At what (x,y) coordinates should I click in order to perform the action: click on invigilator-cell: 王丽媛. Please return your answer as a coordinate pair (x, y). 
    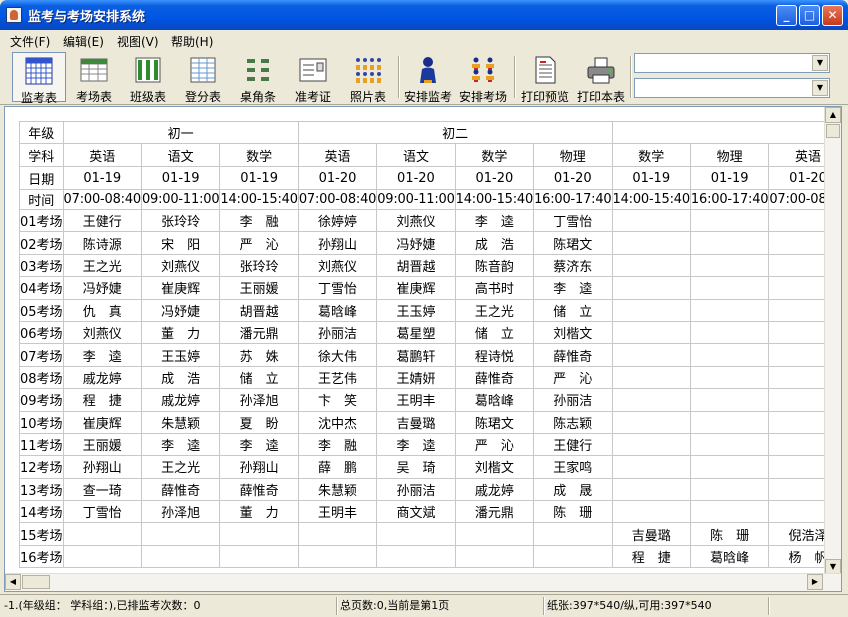
    Looking at the image, I should click on (102, 444).